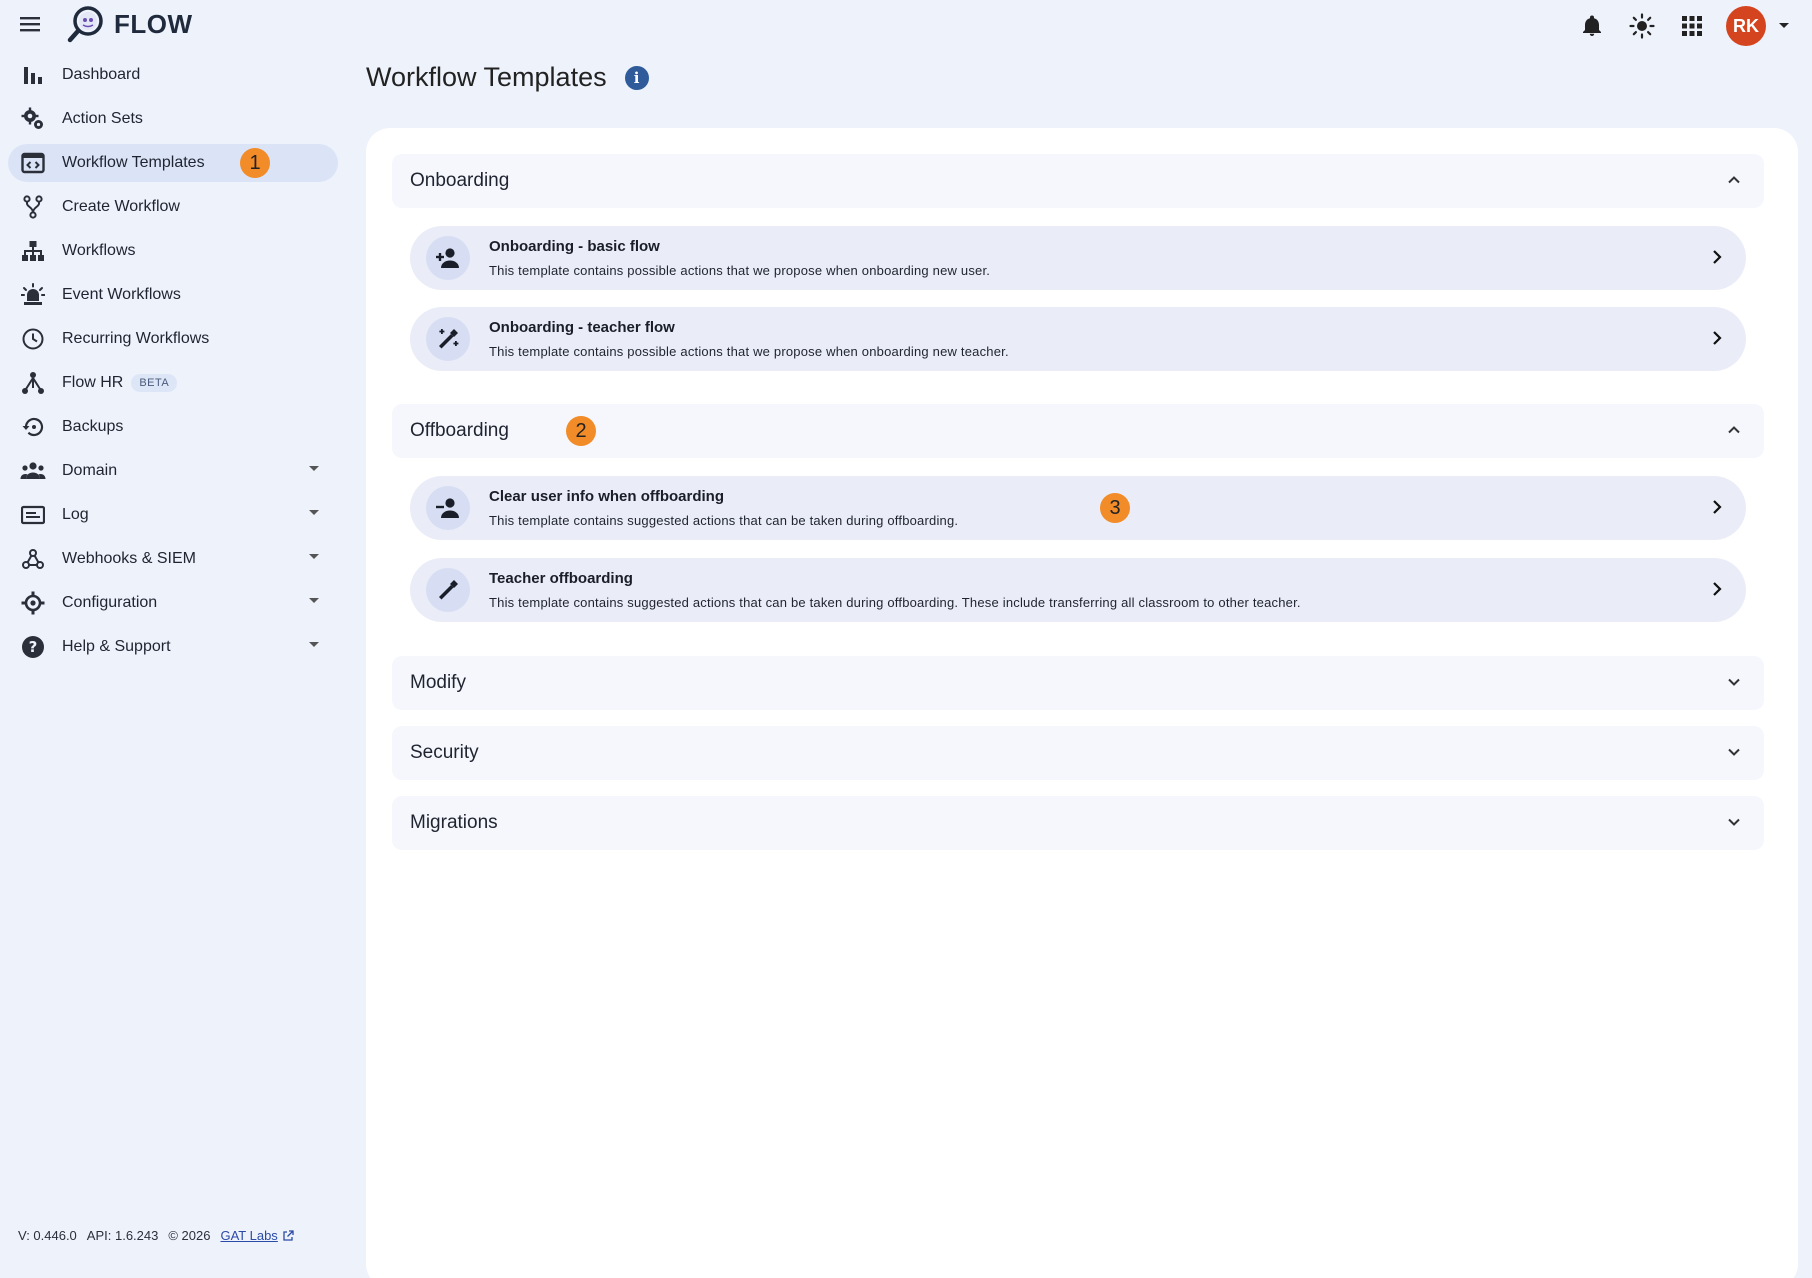 This screenshot has height=1278, width=1812. Describe the element at coordinates (121, 206) in the screenshot. I see `sidebar-item-label: Create Workflow` at that location.